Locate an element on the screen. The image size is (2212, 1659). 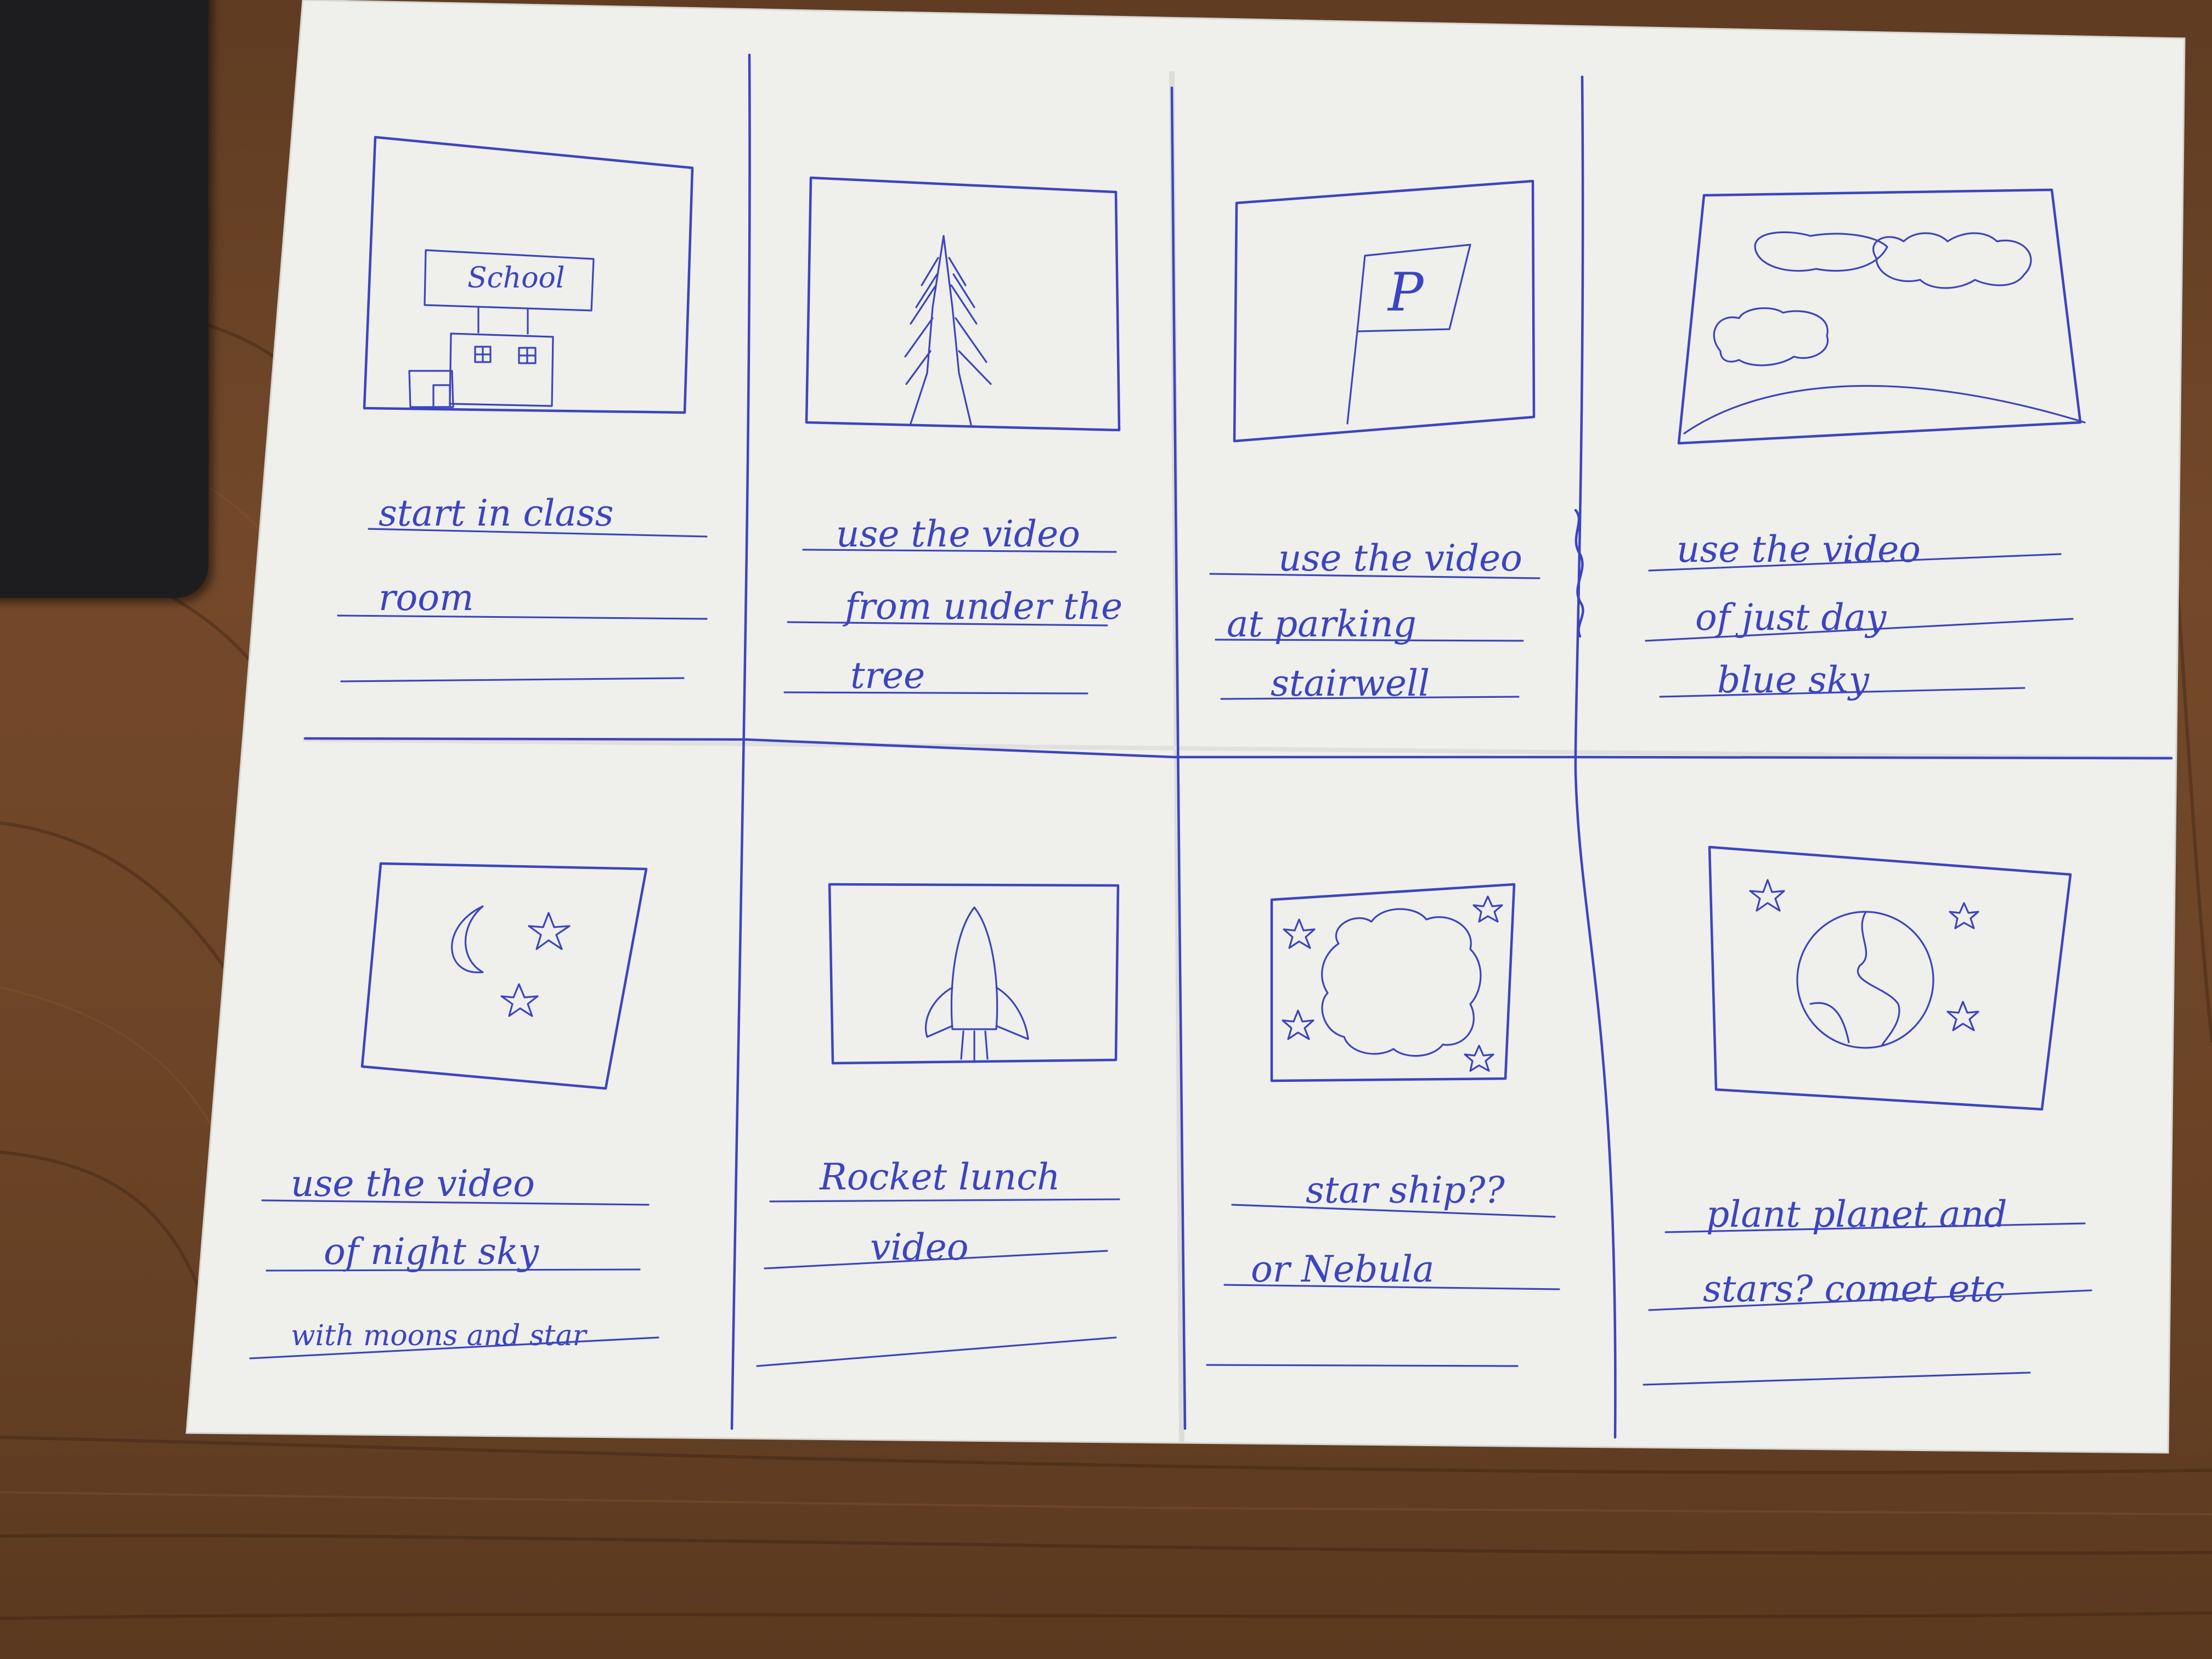
caption-line-3: stairwell is located at coordinates (1351, 683).